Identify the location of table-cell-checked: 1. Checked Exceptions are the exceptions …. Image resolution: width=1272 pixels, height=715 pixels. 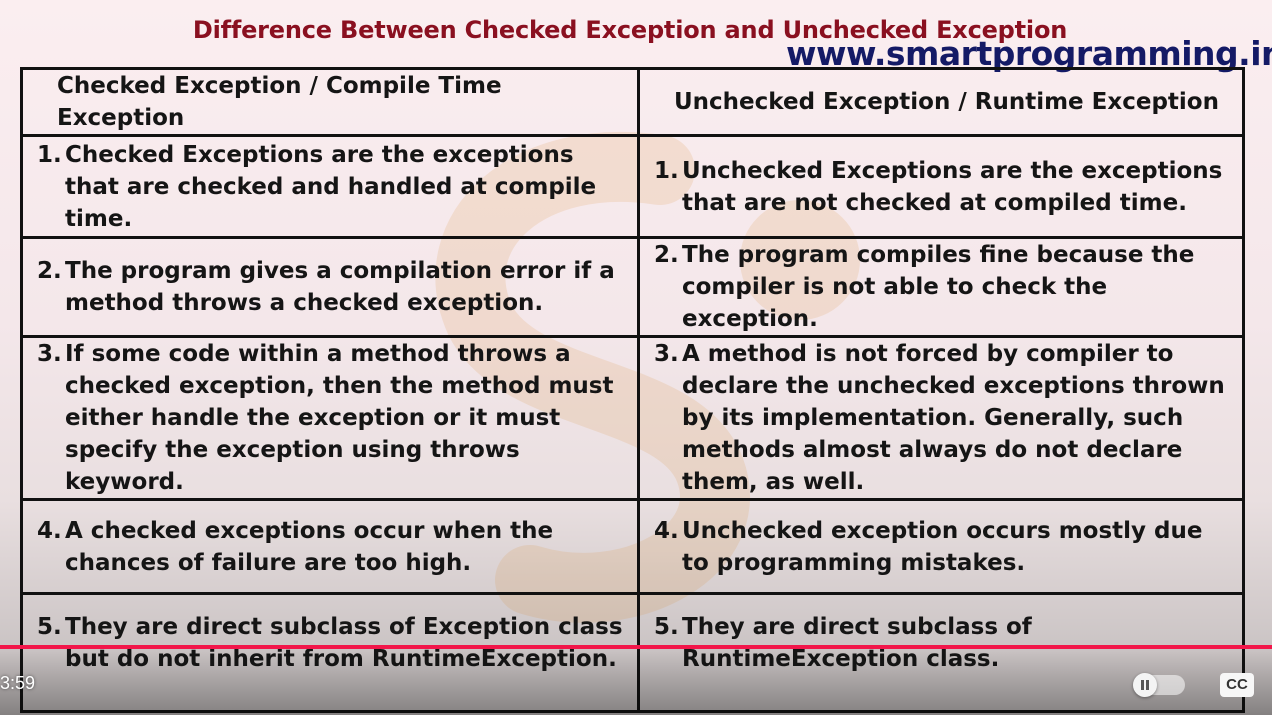
(330, 186).